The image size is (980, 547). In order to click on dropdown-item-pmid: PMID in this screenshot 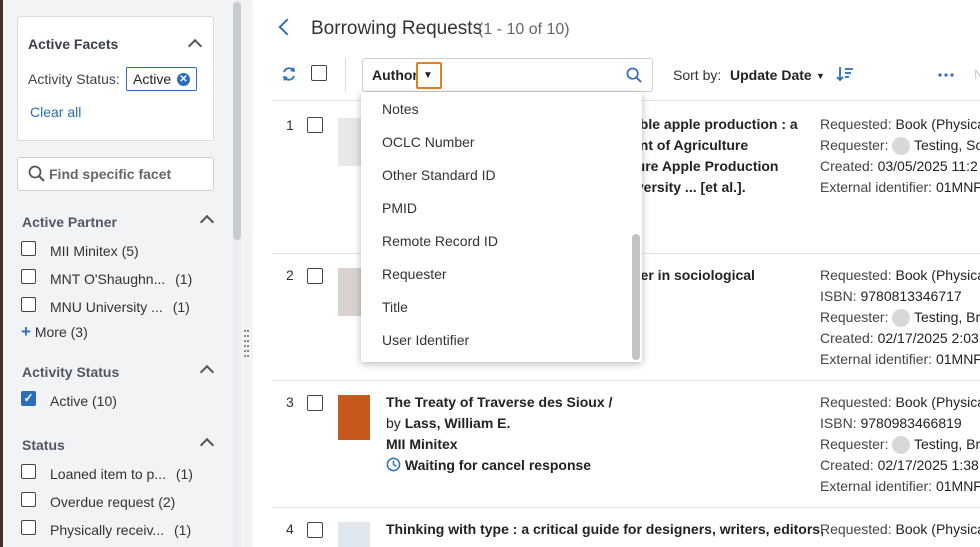, I will do `click(399, 208)`.